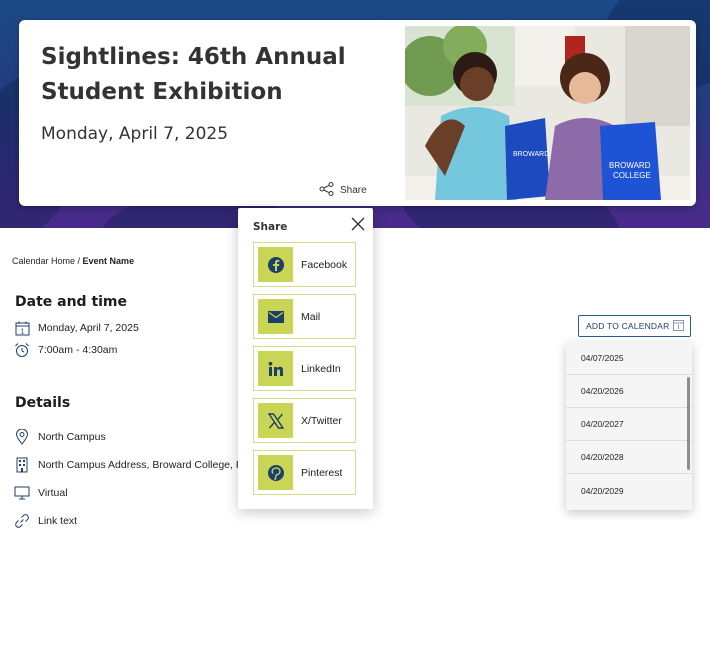 Image resolution: width=710 pixels, height=652 pixels. I want to click on event-date-row: 1 Monday, April 7, 2025, so click(76, 328).